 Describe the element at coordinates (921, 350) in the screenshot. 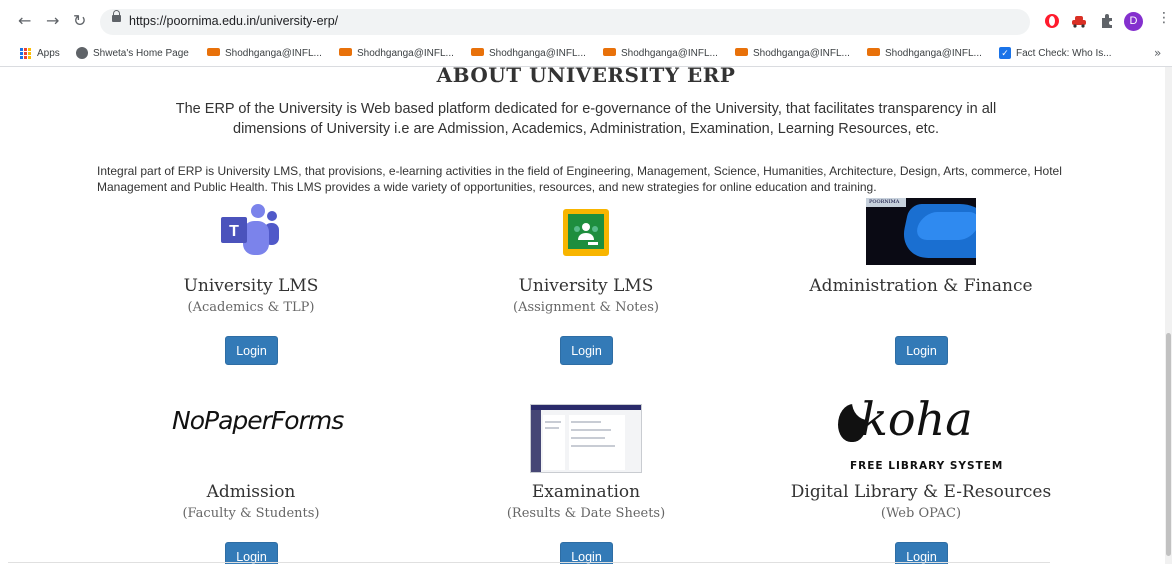

I see `administration-login-button: Login` at that location.